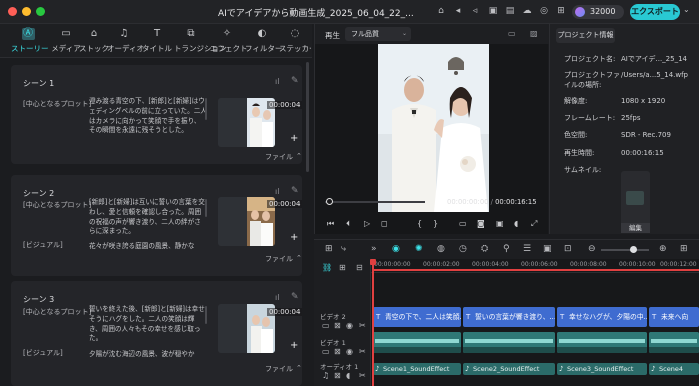 The image size is (699, 386). What do you see at coordinates (686, 9) in the screenshot?
I see `chevron-down-icon: ⌄` at bounding box center [686, 9].